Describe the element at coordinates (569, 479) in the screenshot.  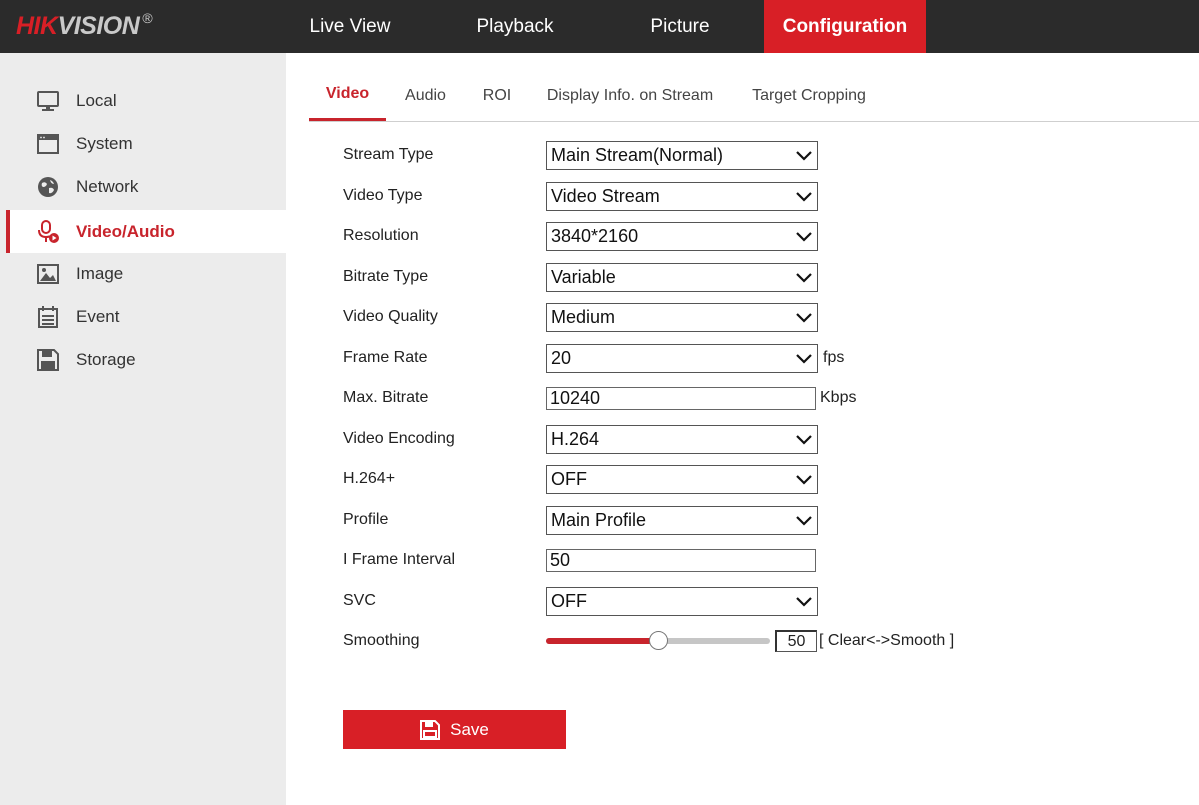
I see `h264-plus-value: OFF` at that location.